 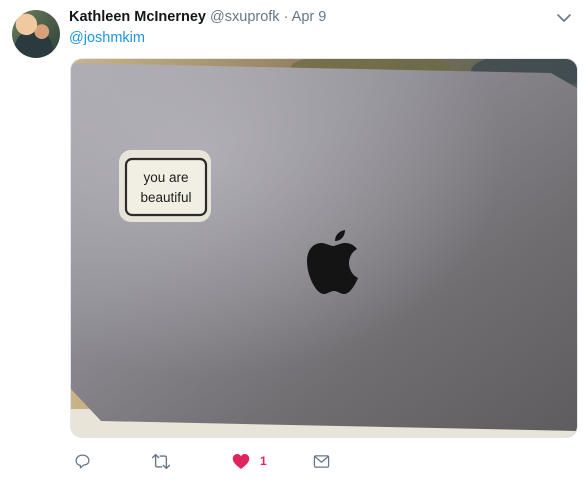 I want to click on direct-message-icon, so click(x=321, y=461).